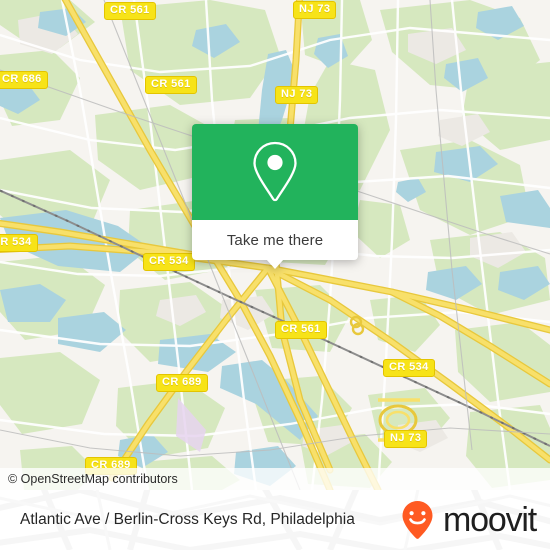 The height and width of the screenshot is (550, 550). I want to click on road-label-badge: CR 686, so click(24, 80).